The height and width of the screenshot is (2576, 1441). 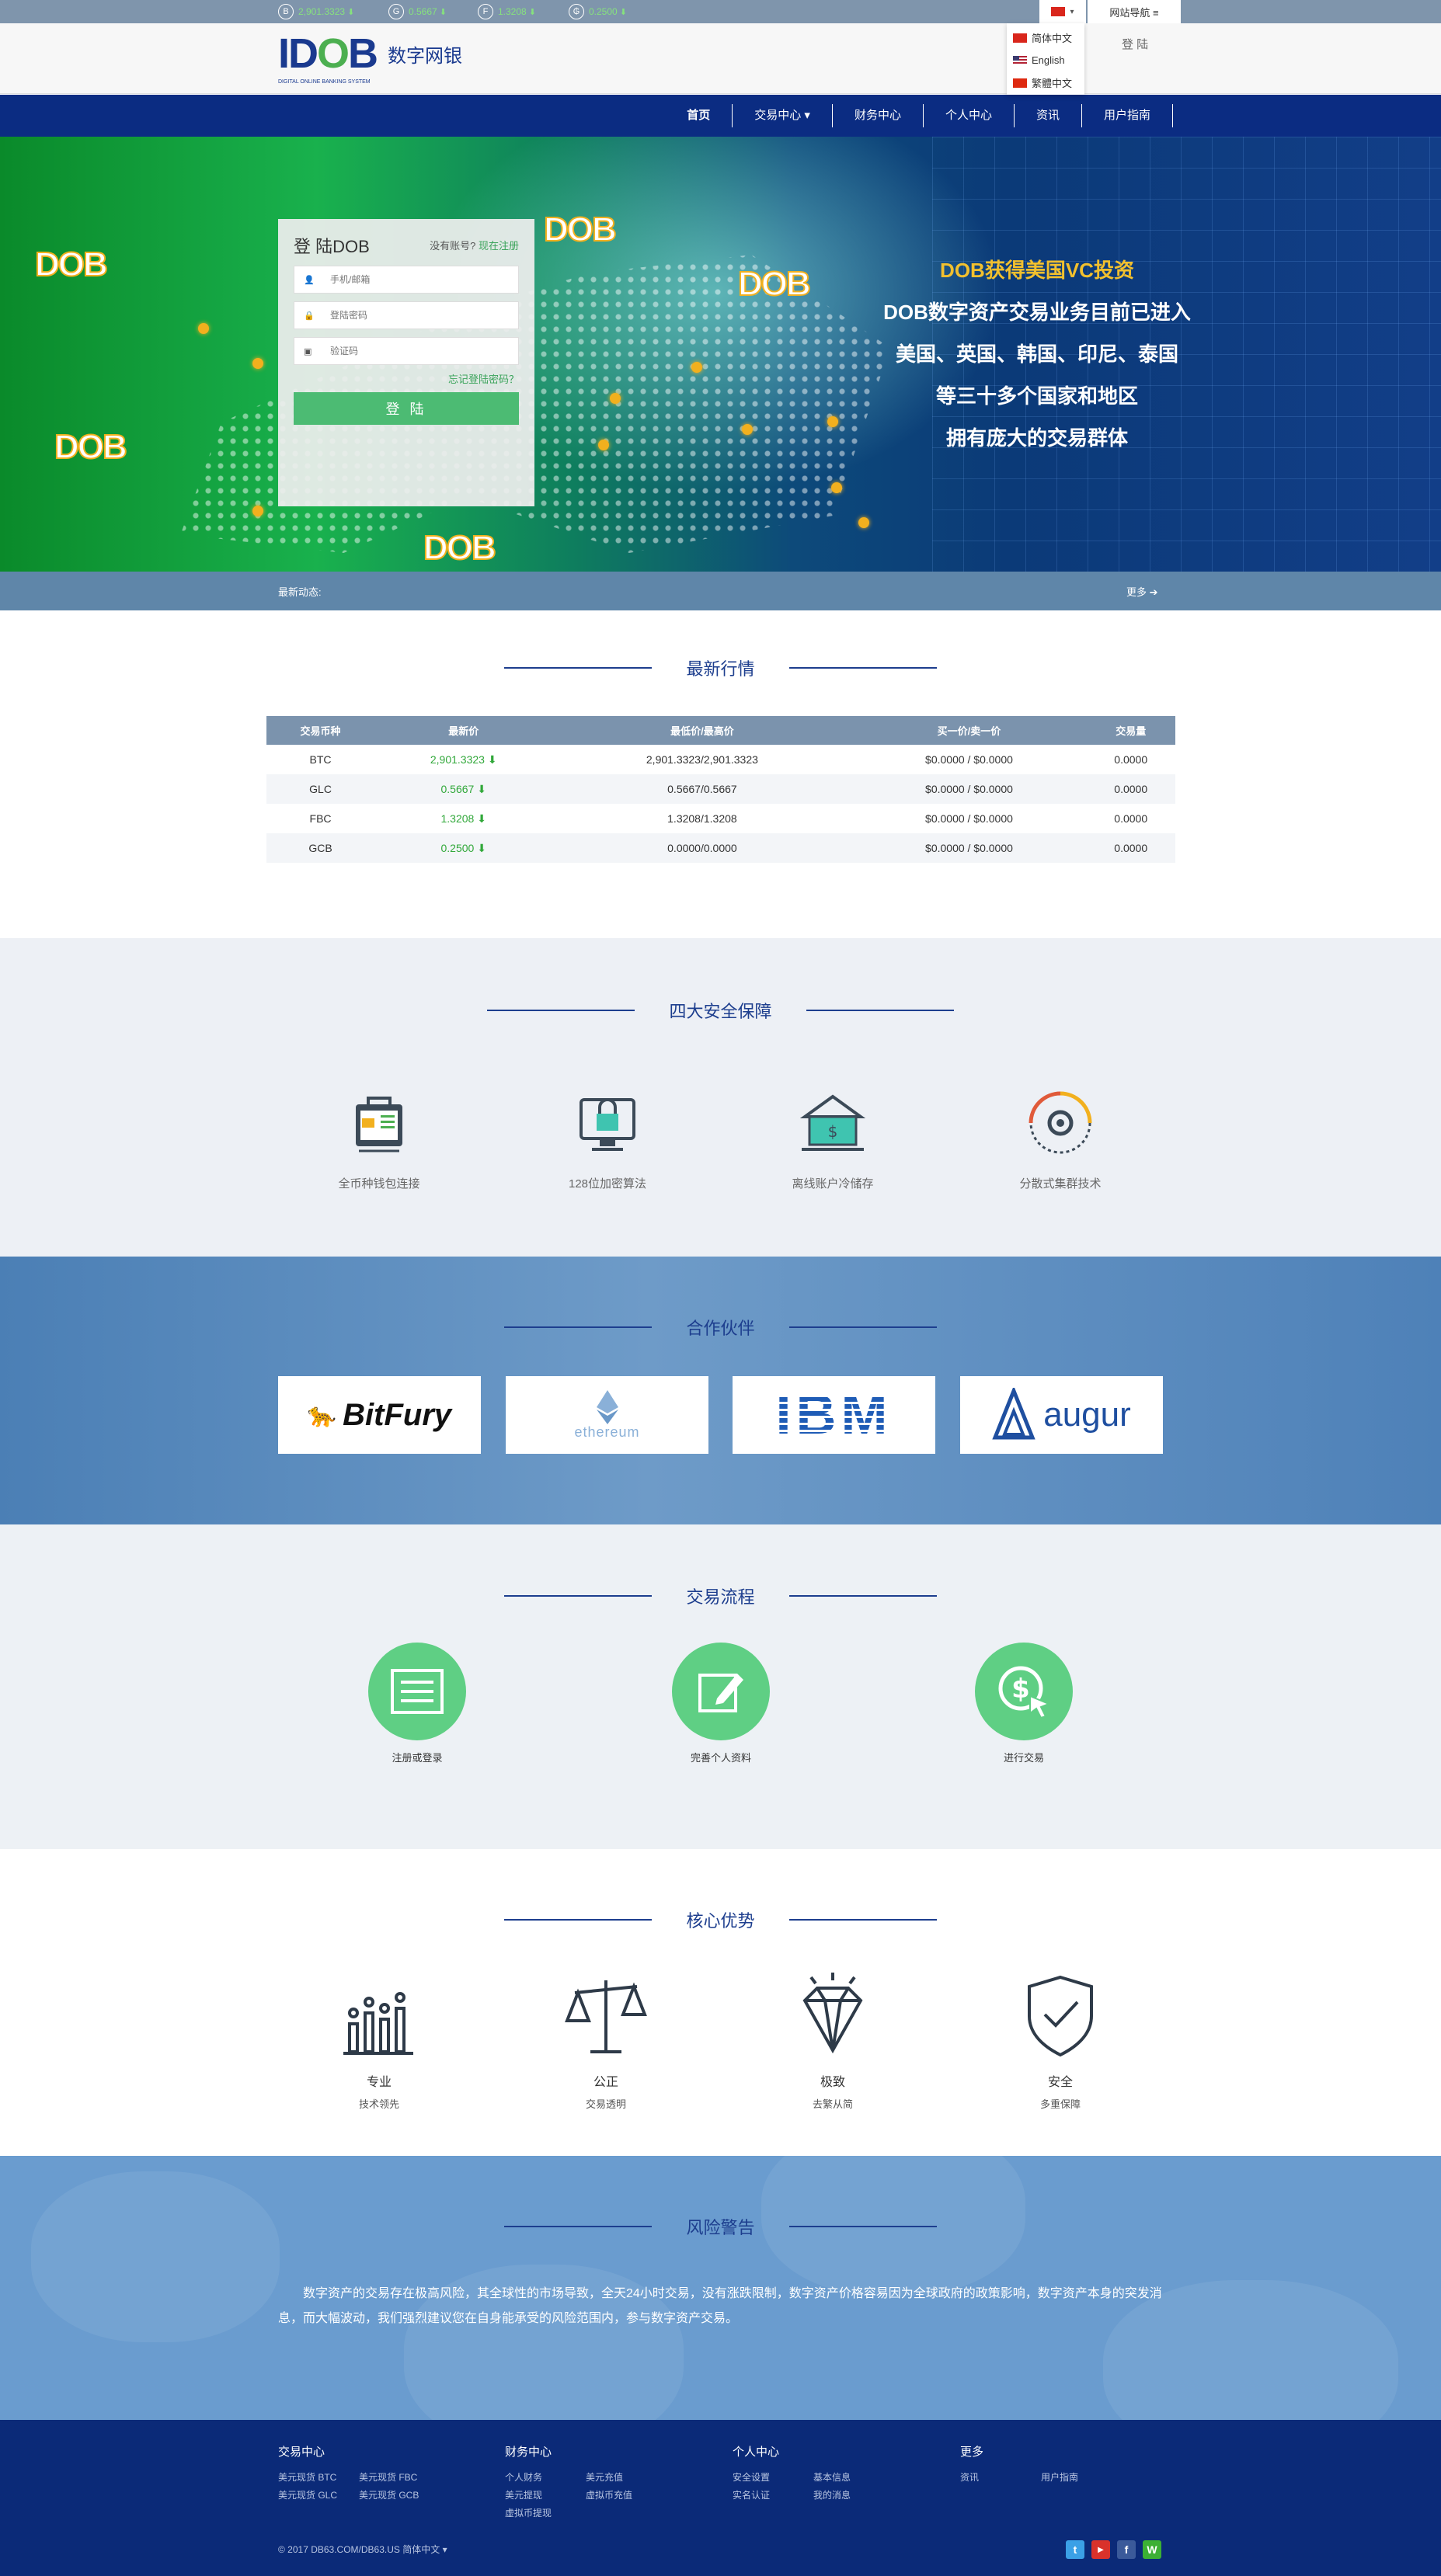 I want to click on user-icon: 👤, so click(x=309, y=280).